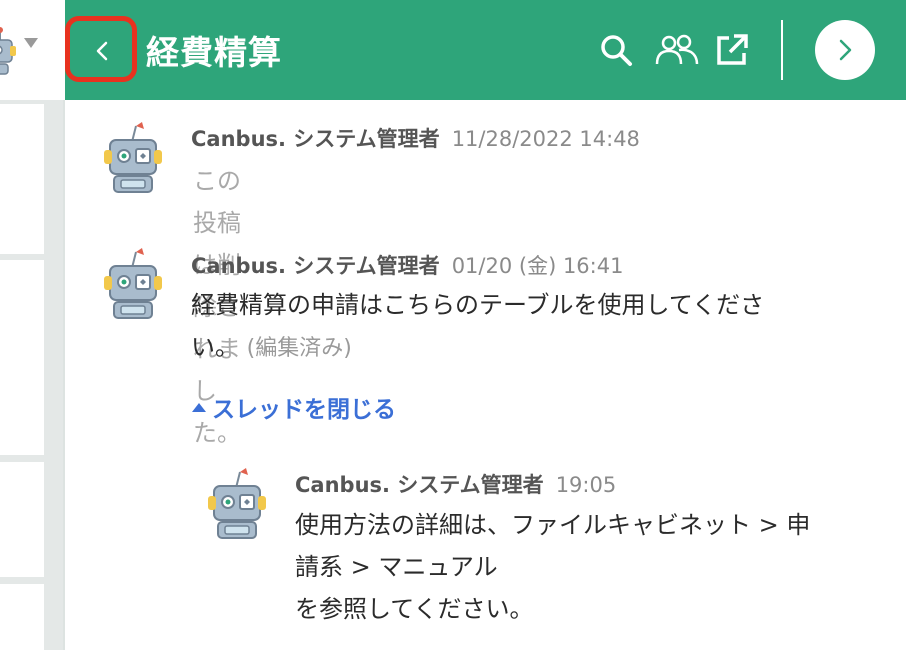  What do you see at coordinates (537, 266) in the screenshot?
I see `message-timestamp: 01/20 (金) 16:41` at bounding box center [537, 266].